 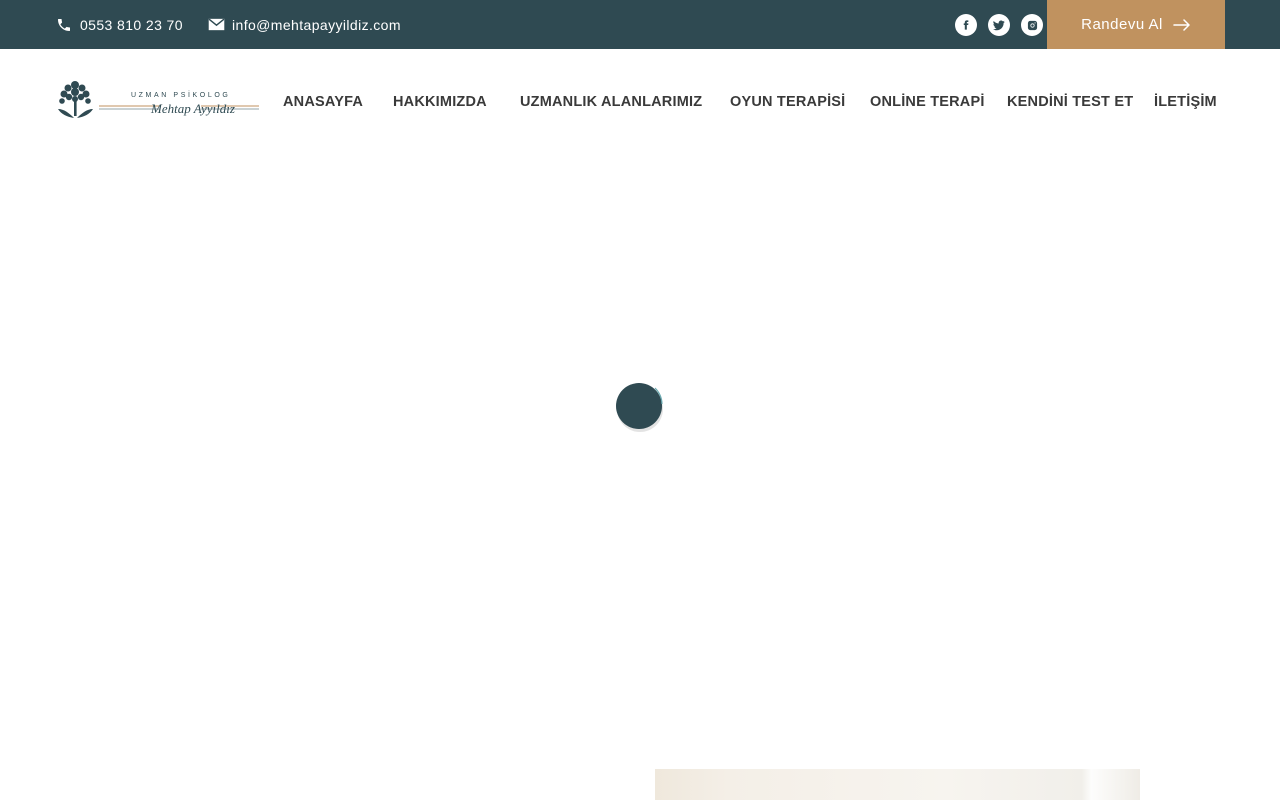 I want to click on mail-icon, so click(x=216, y=25).